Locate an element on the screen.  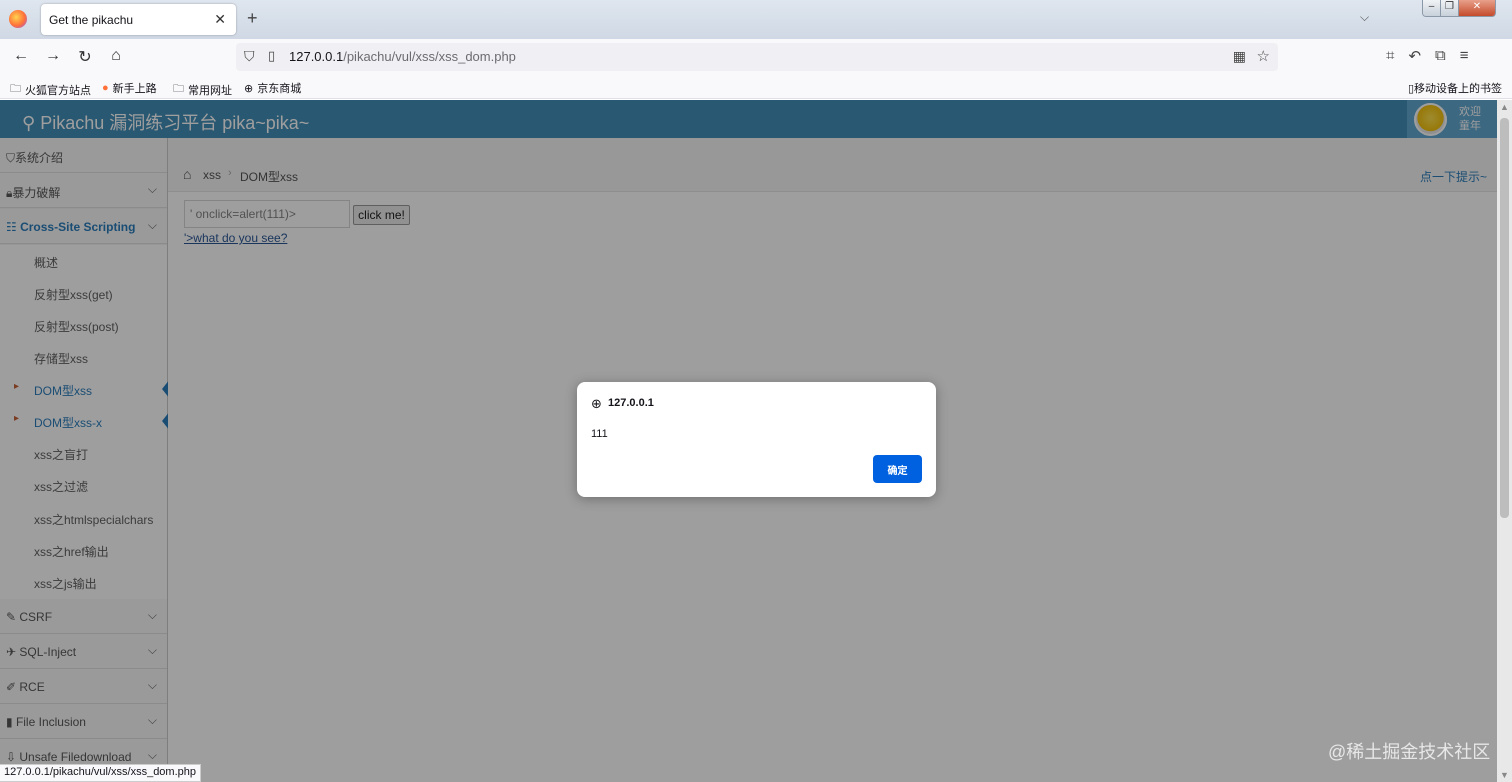
url-text: 127.0.0.1/pikachu/vul/xss/xss_dom.php is located at coordinates (402, 56).